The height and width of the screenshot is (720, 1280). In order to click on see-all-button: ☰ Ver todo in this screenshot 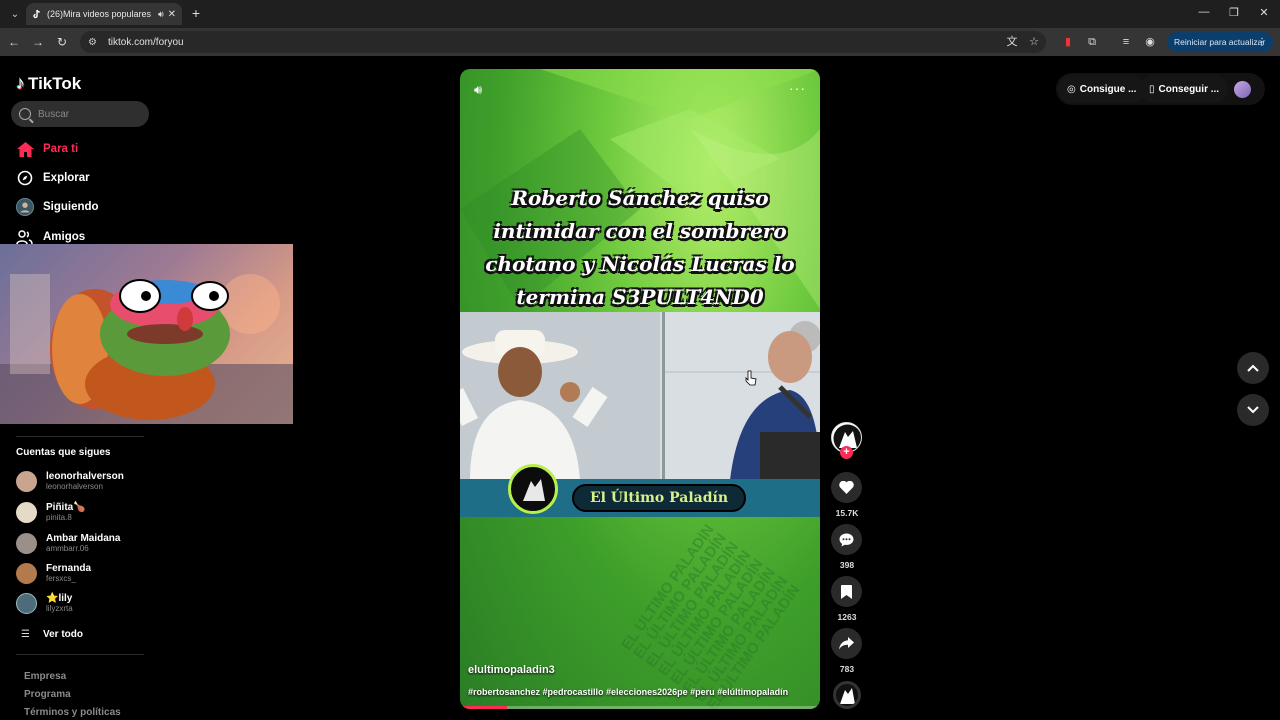, I will do `click(52, 634)`.